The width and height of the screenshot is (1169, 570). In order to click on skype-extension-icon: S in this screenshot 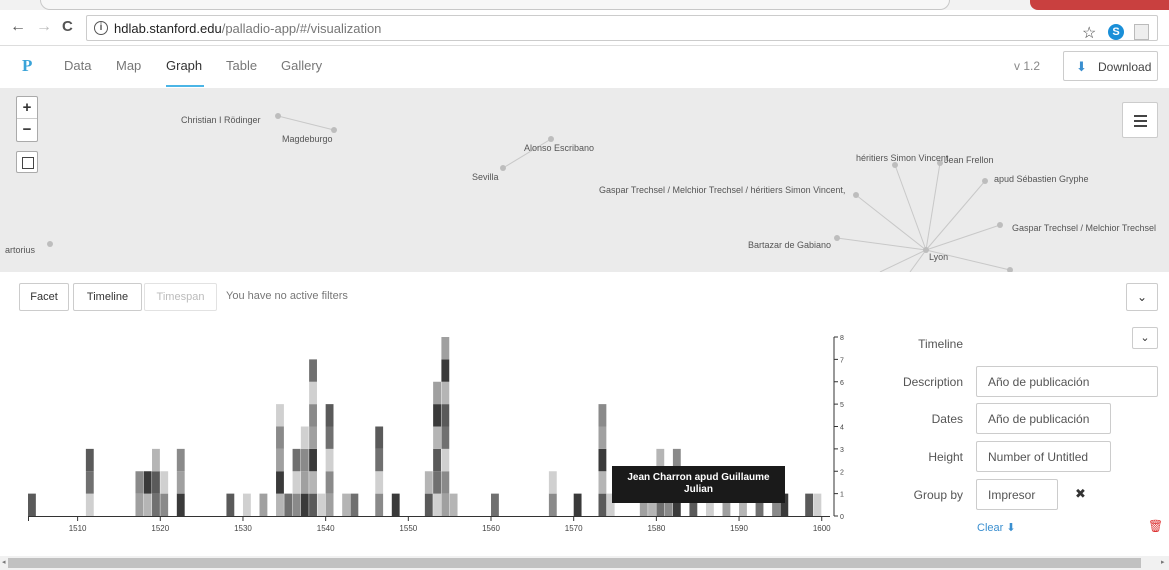, I will do `click(1116, 32)`.